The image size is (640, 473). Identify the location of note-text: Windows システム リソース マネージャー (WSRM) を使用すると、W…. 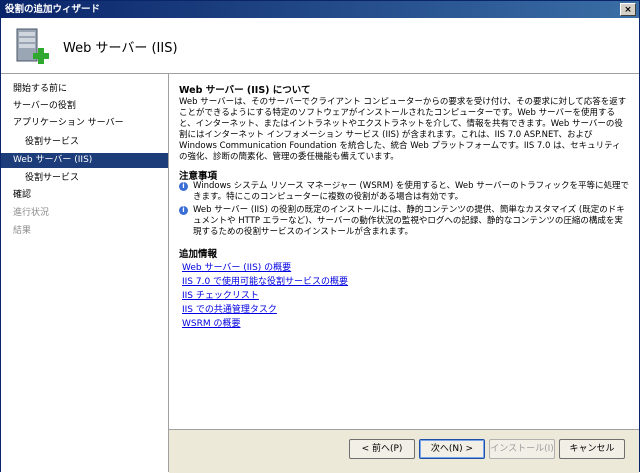
(411, 191).